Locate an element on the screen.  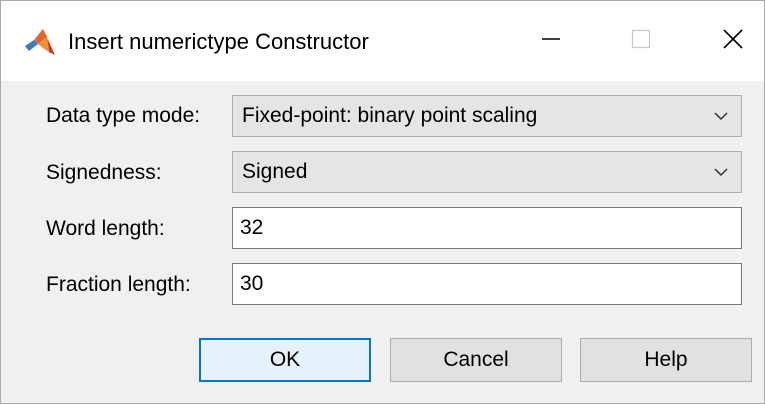
cancel-button: Cancel is located at coordinates (476, 360).